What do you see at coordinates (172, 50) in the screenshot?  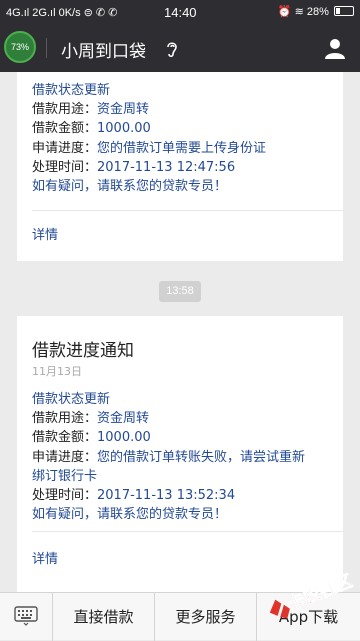 I see `ear-icon` at bounding box center [172, 50].